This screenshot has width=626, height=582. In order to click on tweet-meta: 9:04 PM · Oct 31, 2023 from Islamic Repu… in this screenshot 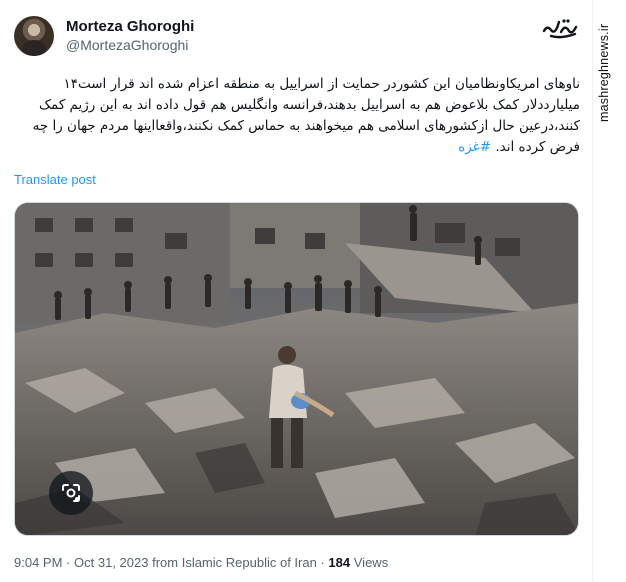, I will do `click(201, 562)`.